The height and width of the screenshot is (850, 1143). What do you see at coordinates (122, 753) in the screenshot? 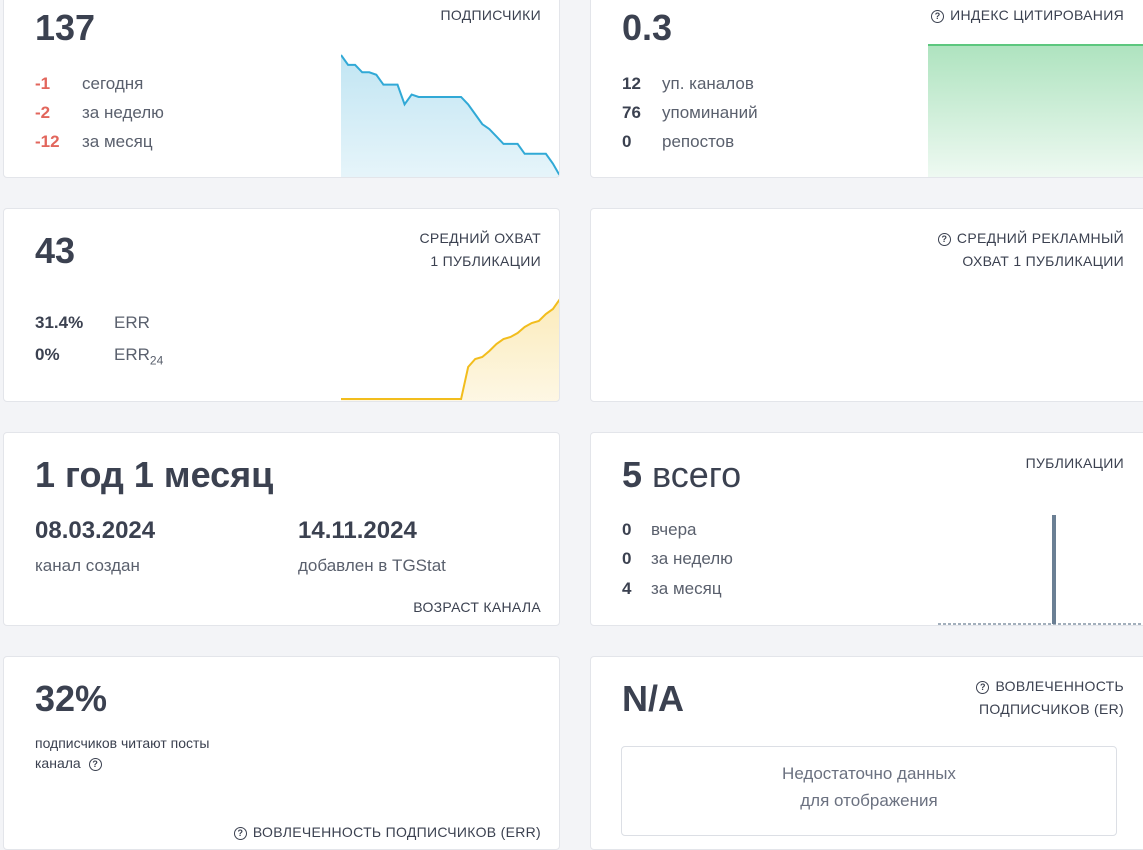
I see `err-engagement-description: подписчиков читают посты канала ?` at bounding box center [122, 753].